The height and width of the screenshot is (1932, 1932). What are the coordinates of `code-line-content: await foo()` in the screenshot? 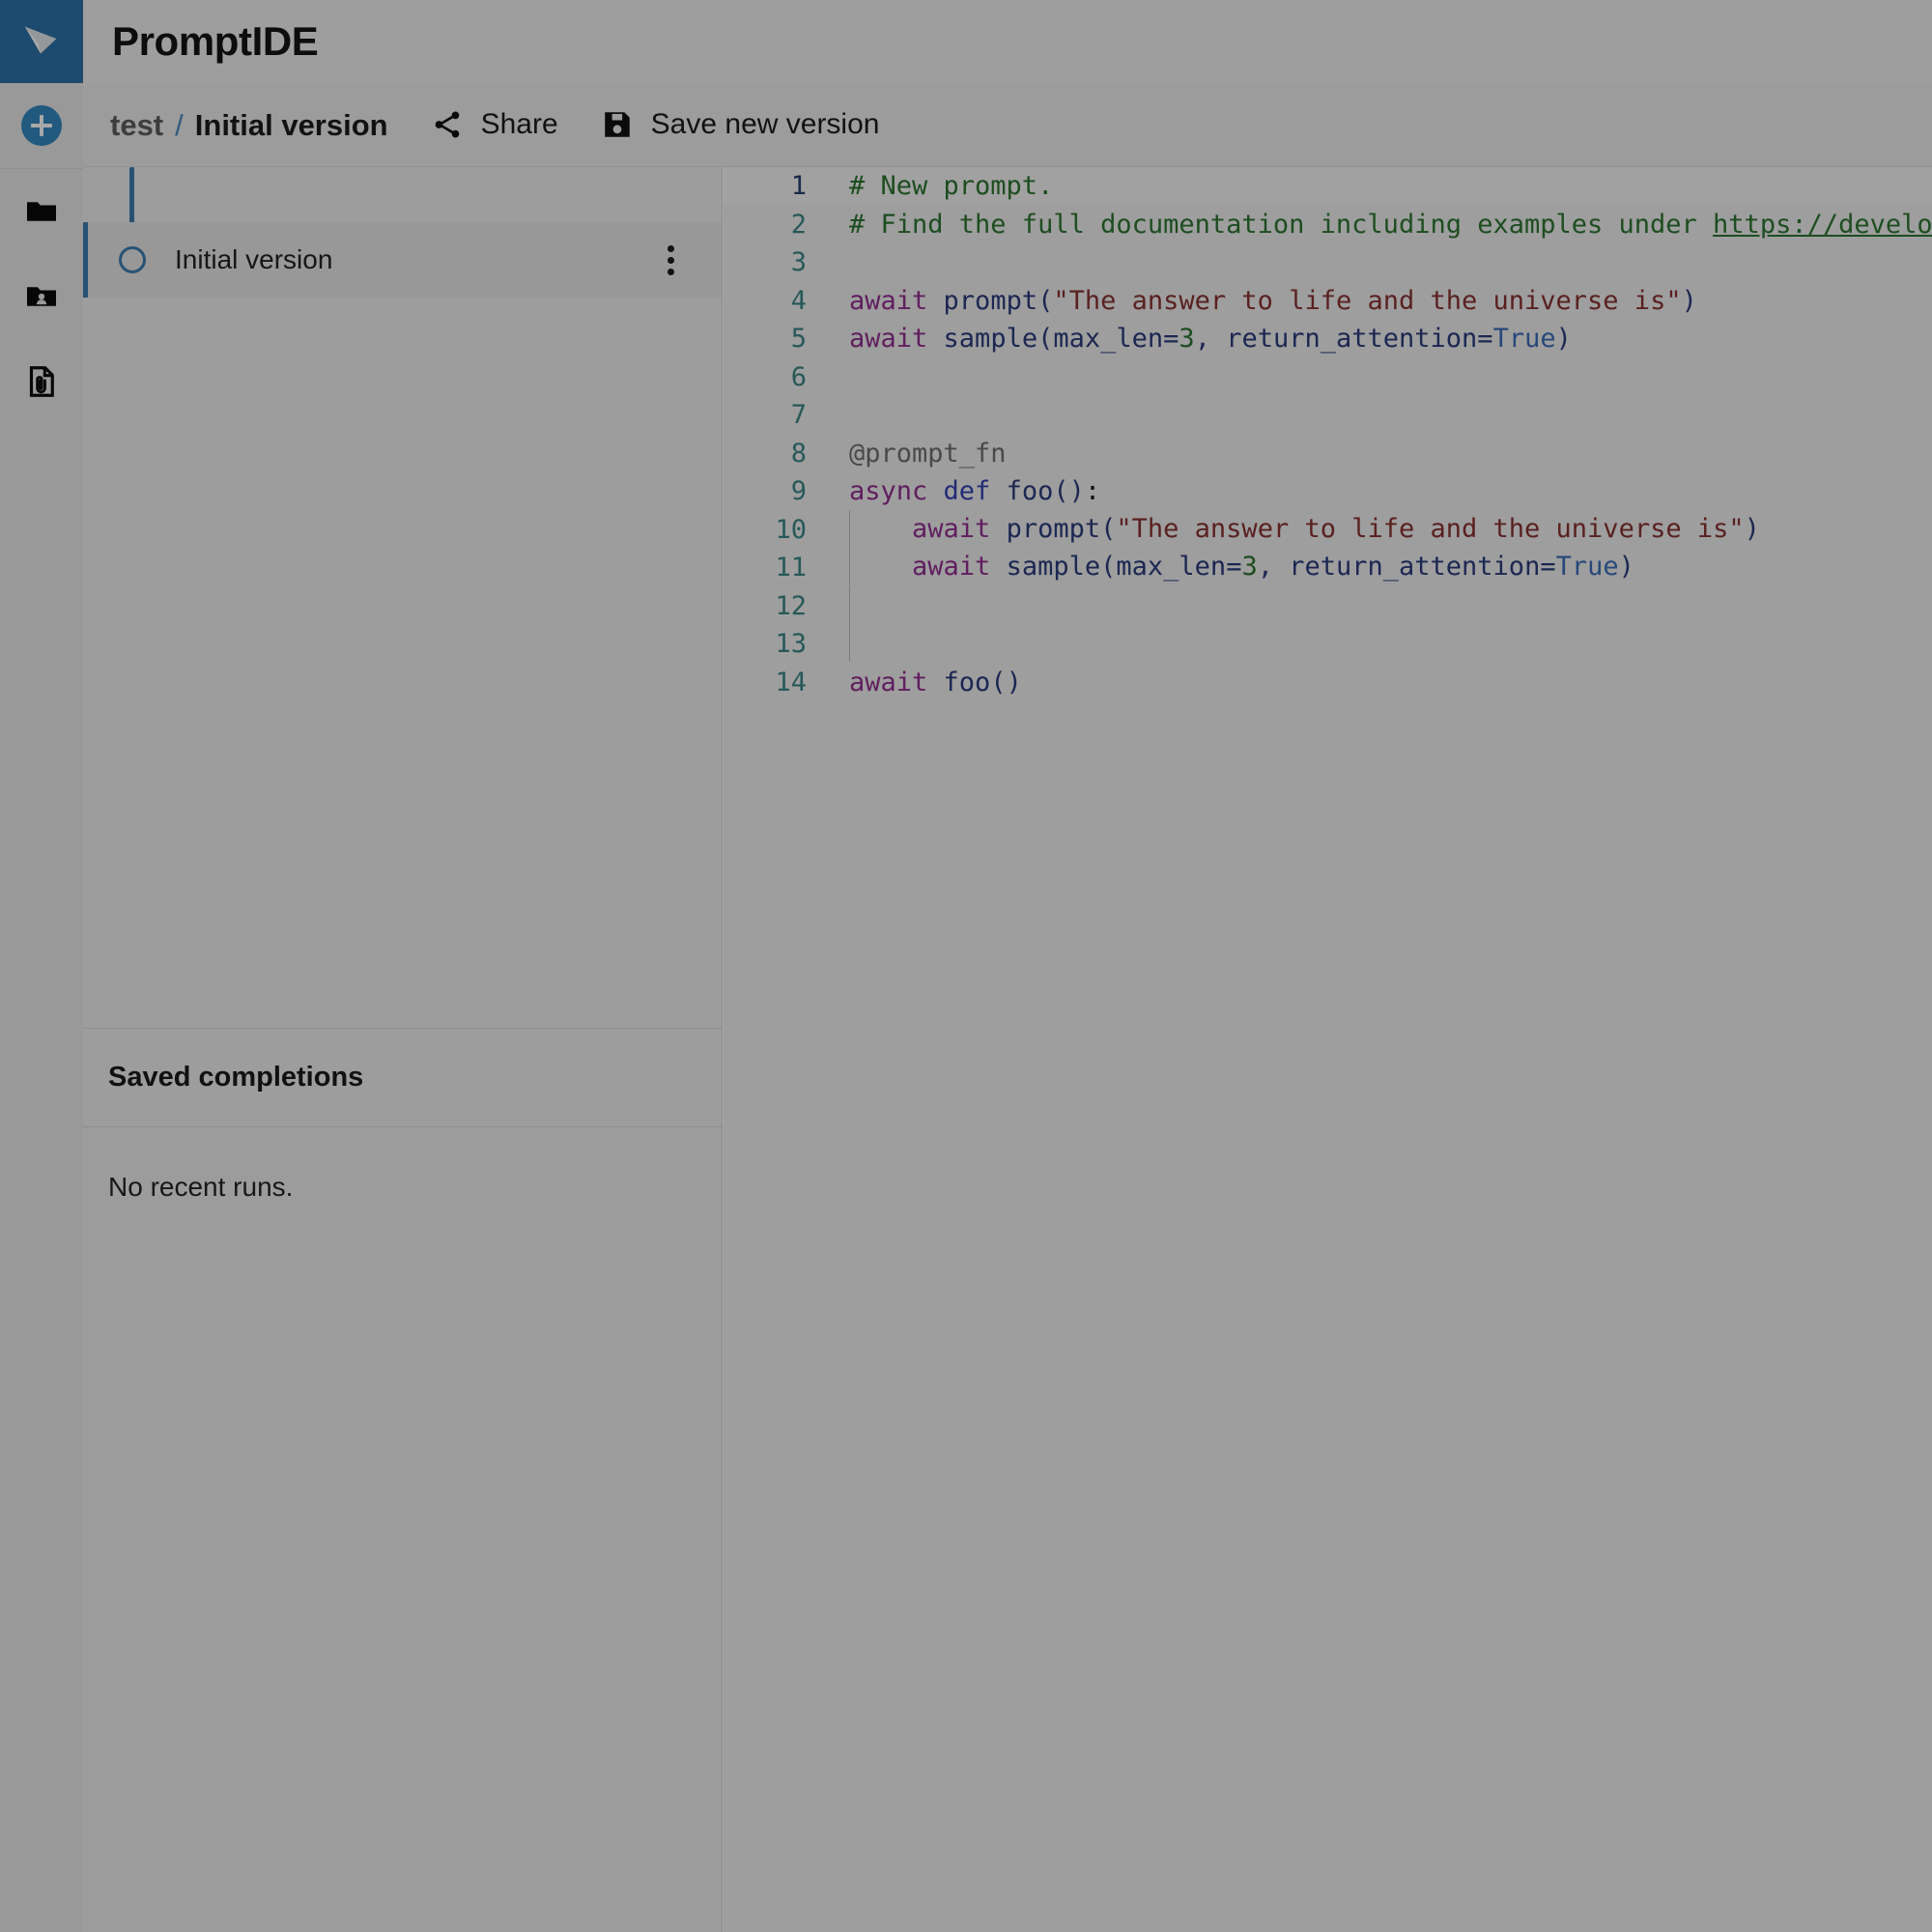 It's located at (1382, 683).